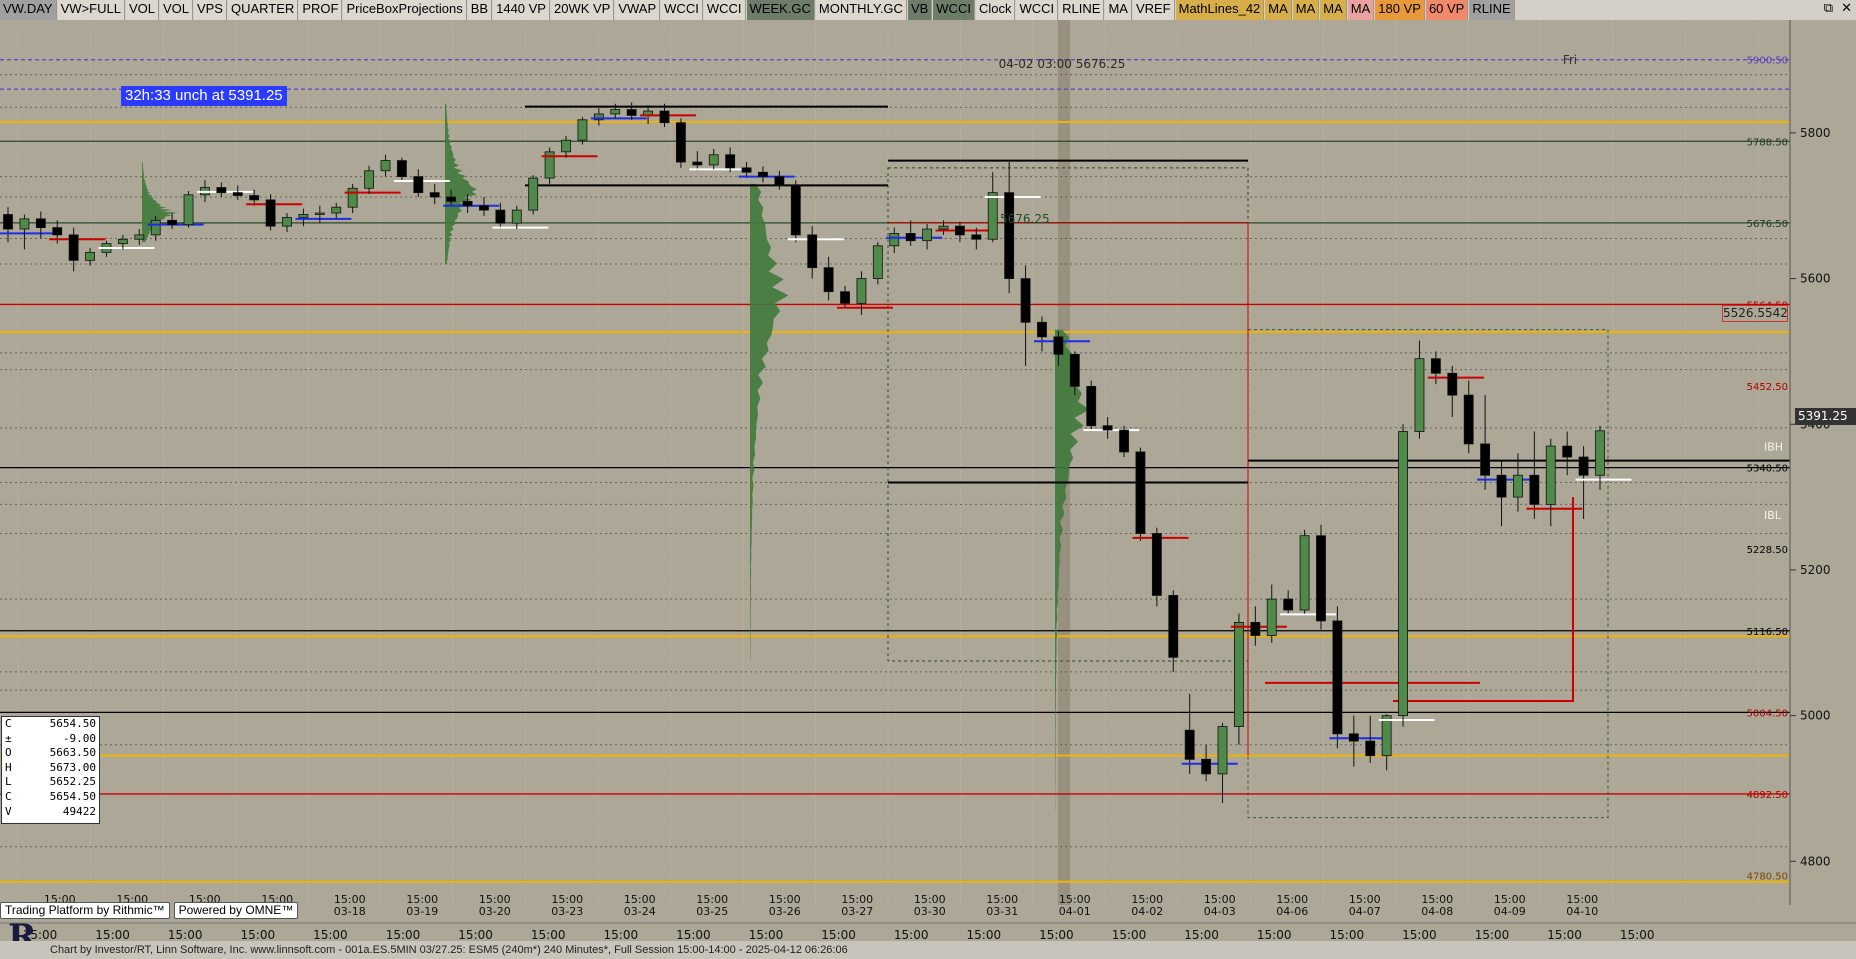  I want to click on level-label: 5340.50, so click(1767, 469).